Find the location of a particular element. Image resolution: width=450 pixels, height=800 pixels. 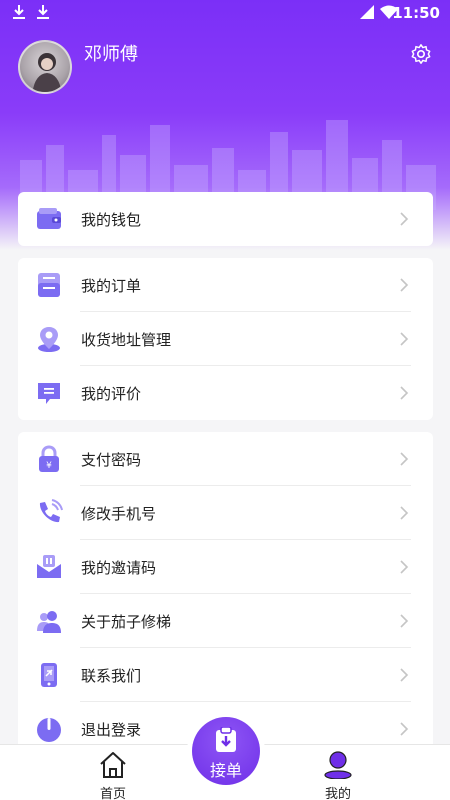

menu-label: 我的邀请码 is located at coordinates (119, 567).